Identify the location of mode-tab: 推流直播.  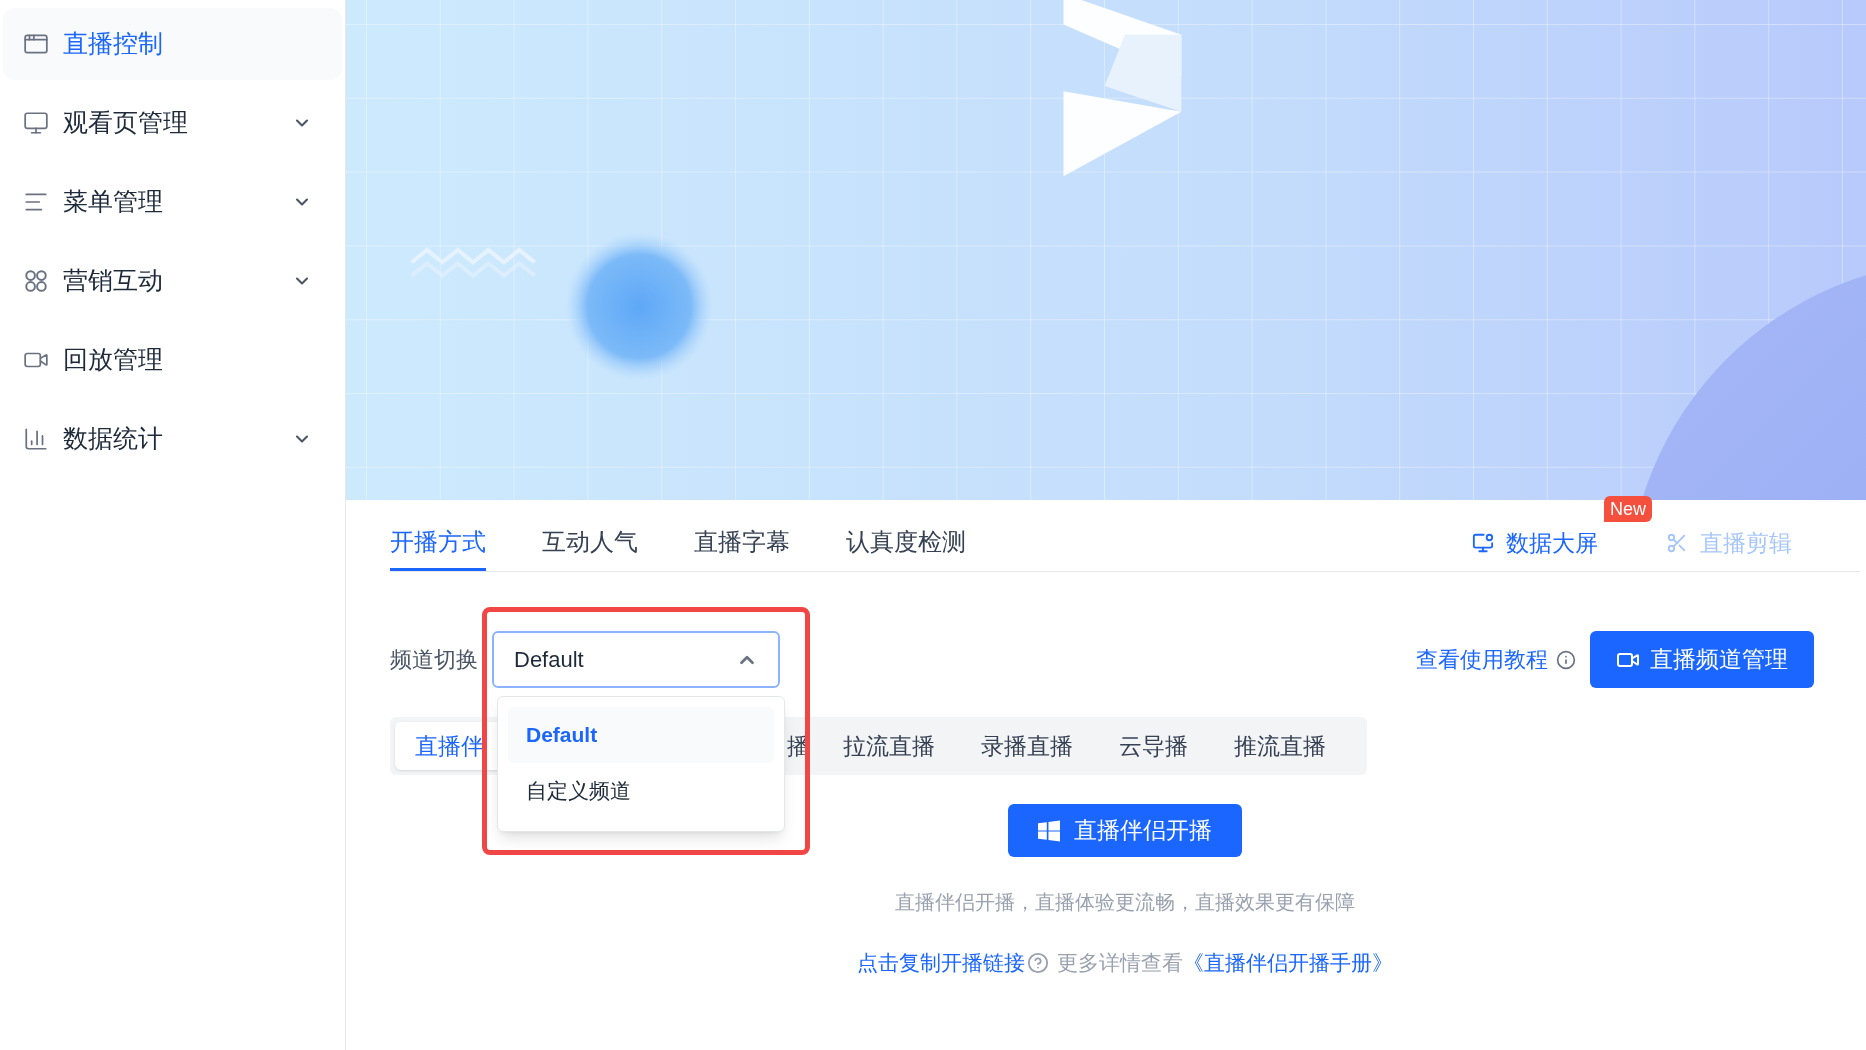
(1280, 746).